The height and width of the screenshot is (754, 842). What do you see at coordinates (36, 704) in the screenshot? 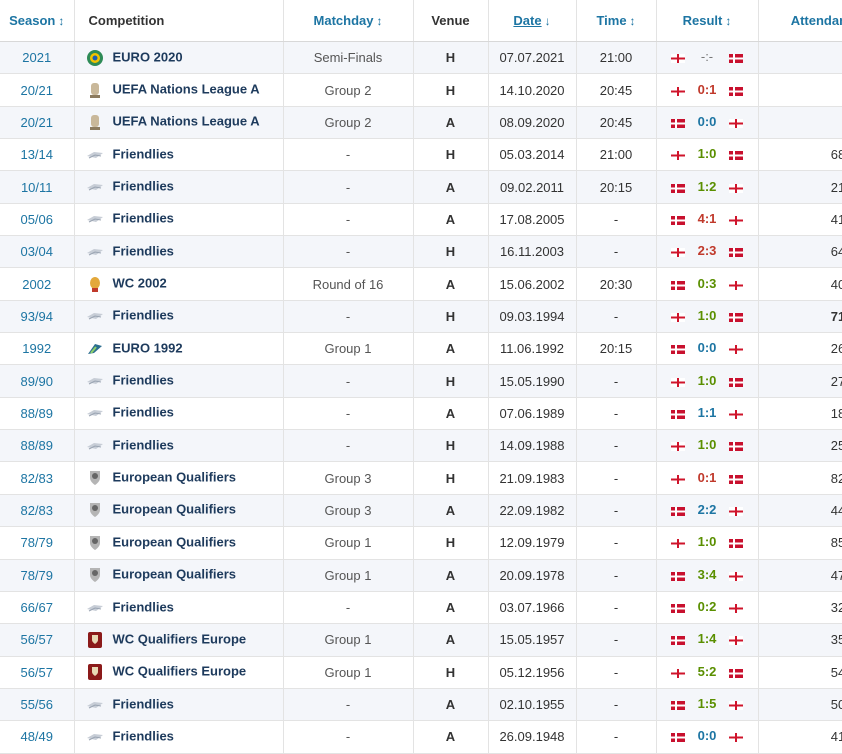
I see `season-link: 55/56` at bounding box center [36, 704].